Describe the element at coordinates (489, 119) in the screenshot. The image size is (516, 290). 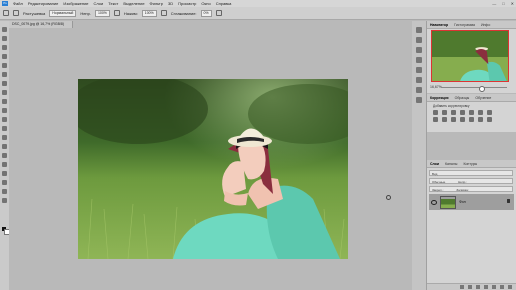
I see `threshold-icon` at that location.